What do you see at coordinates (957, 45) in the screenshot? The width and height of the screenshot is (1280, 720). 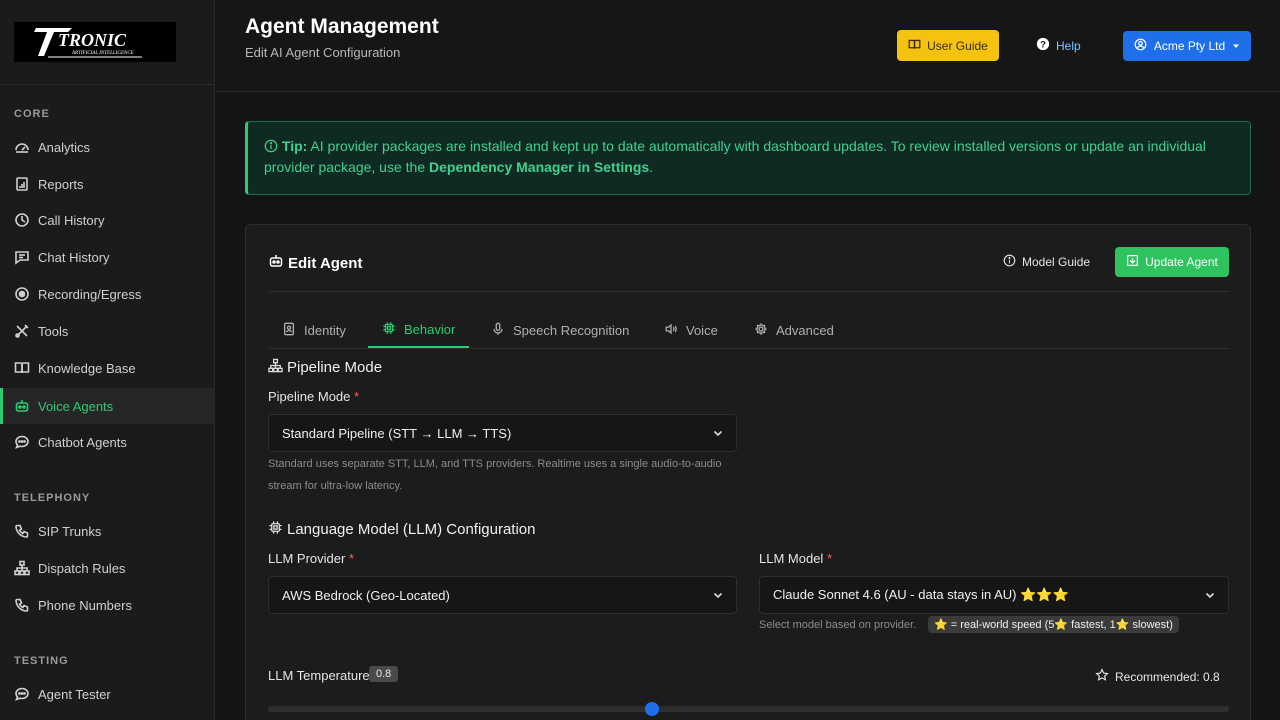 I see `user-guide-label: User Guide` at bounding box center [957, 45].